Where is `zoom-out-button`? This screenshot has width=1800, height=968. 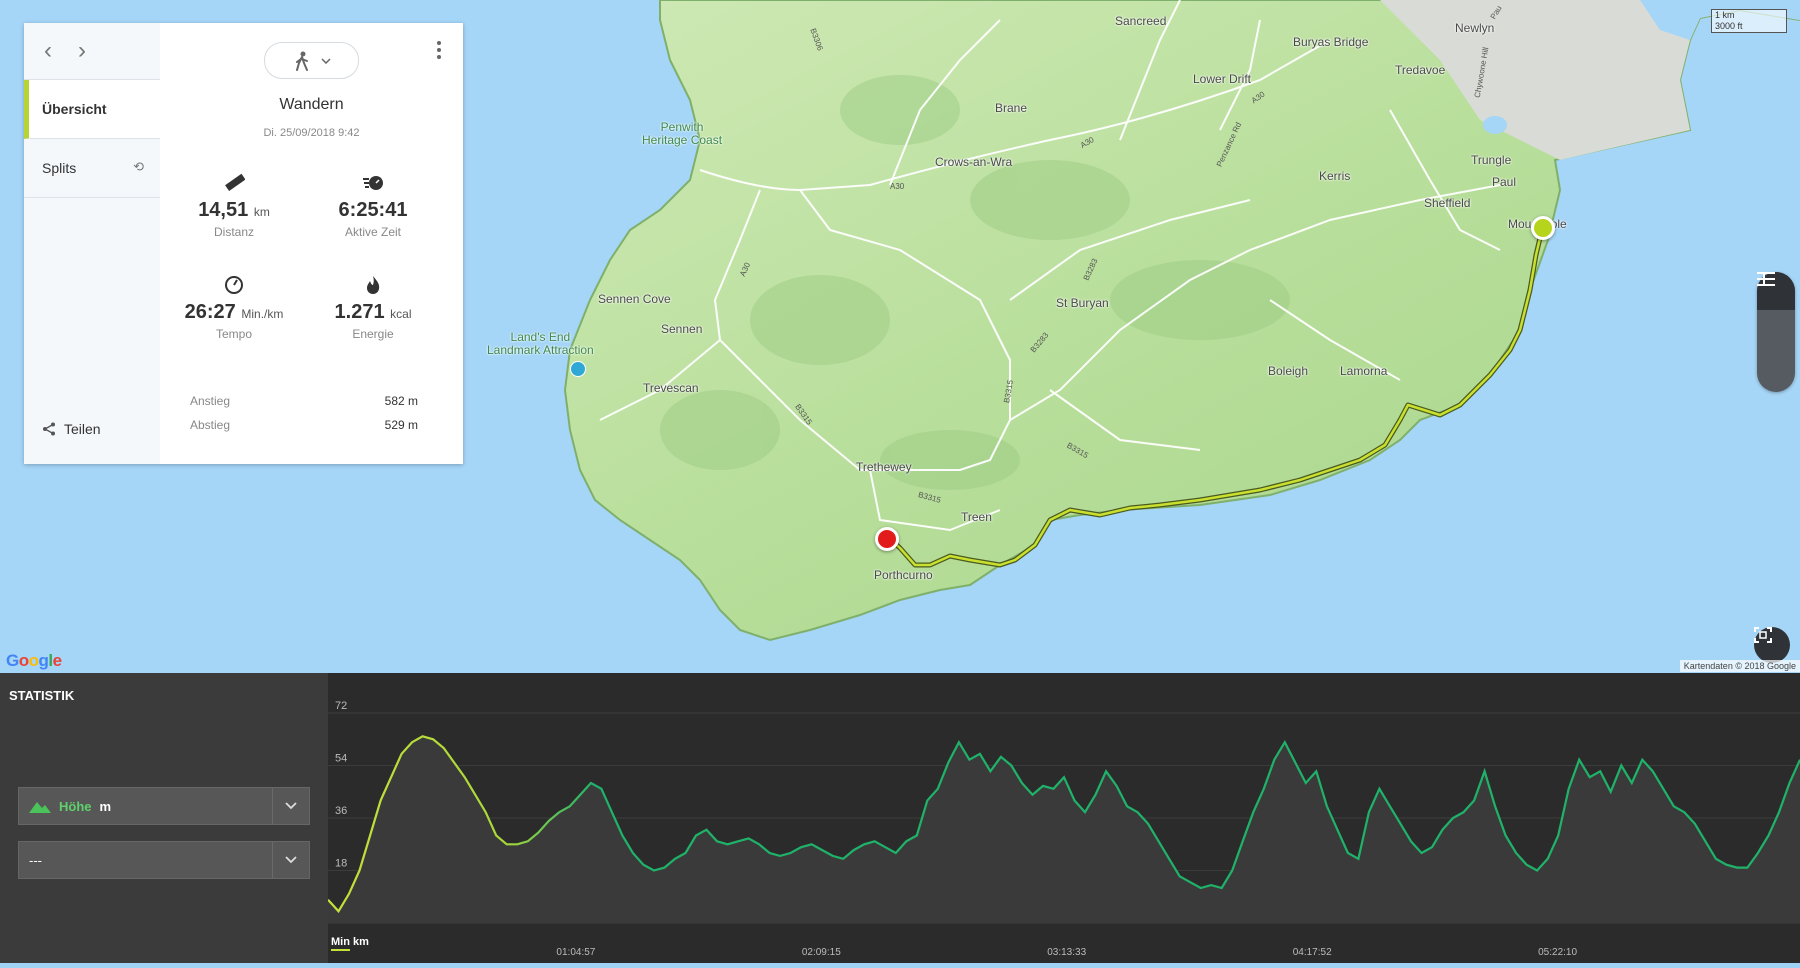
zoom-out-button is located at coordinates (1776, 332).